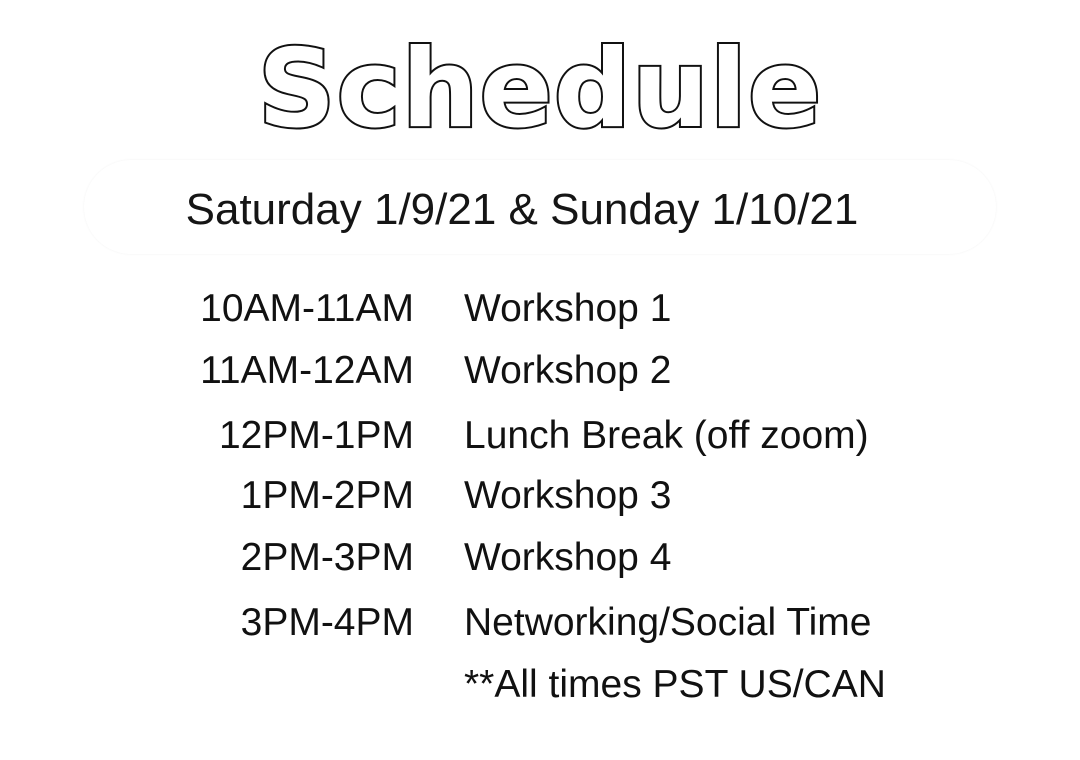  I want to click on event-label: Workshop 1, so click(568, 308).